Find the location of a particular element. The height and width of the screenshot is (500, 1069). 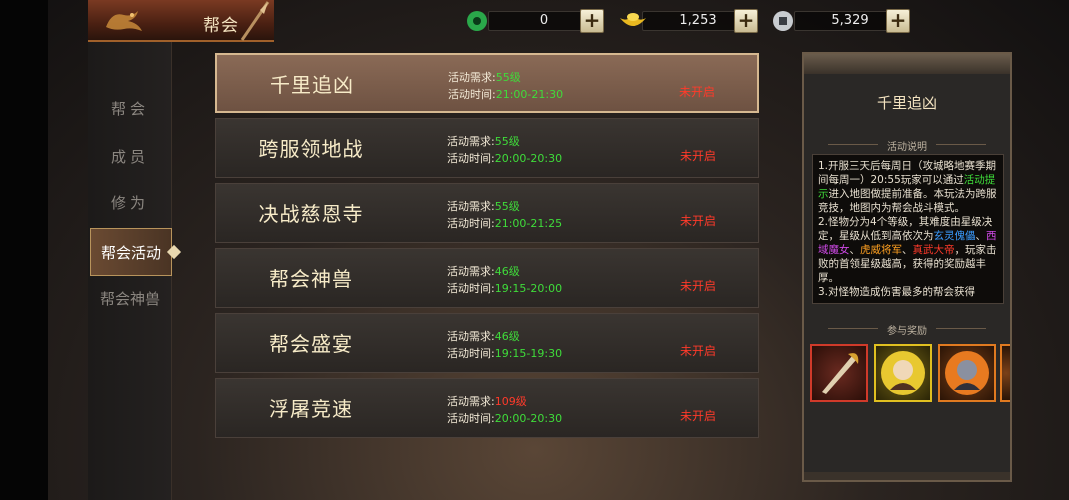

event-row: 帮会盛宴 活动需求:46级 活动时间:19:15-19:30 未开启 is located at coordinates (487, 343).